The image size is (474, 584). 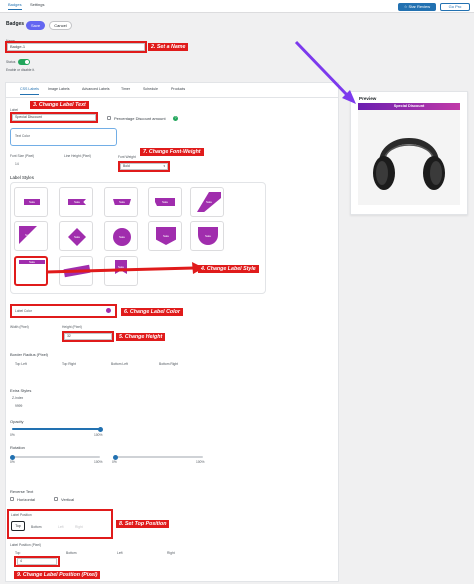 What do you see at coordinates (54, 117) in the screenshot?
I see `annotation-box-label-text` at bounding box center [54, 117].